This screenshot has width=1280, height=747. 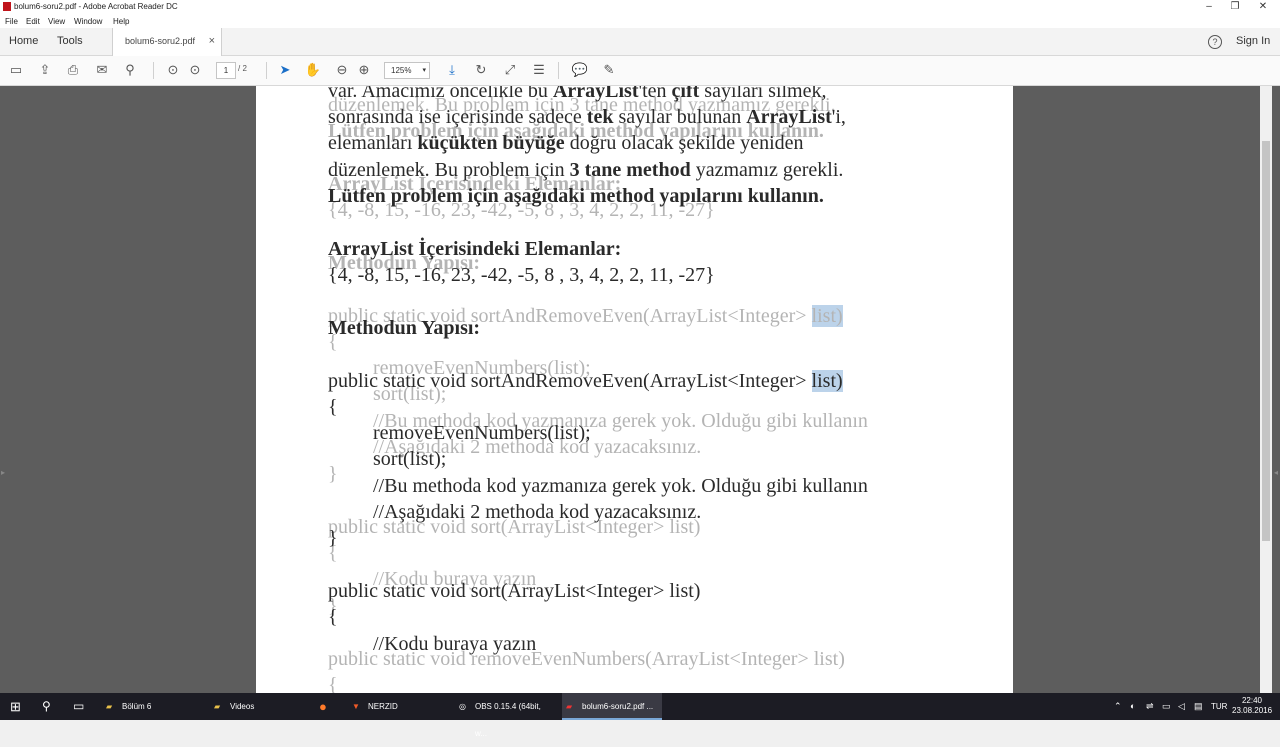 What do you see at coordinates (462, 706) in the screenshot?
I see `obs-icon: ◎` at bounding box center [462, 706].